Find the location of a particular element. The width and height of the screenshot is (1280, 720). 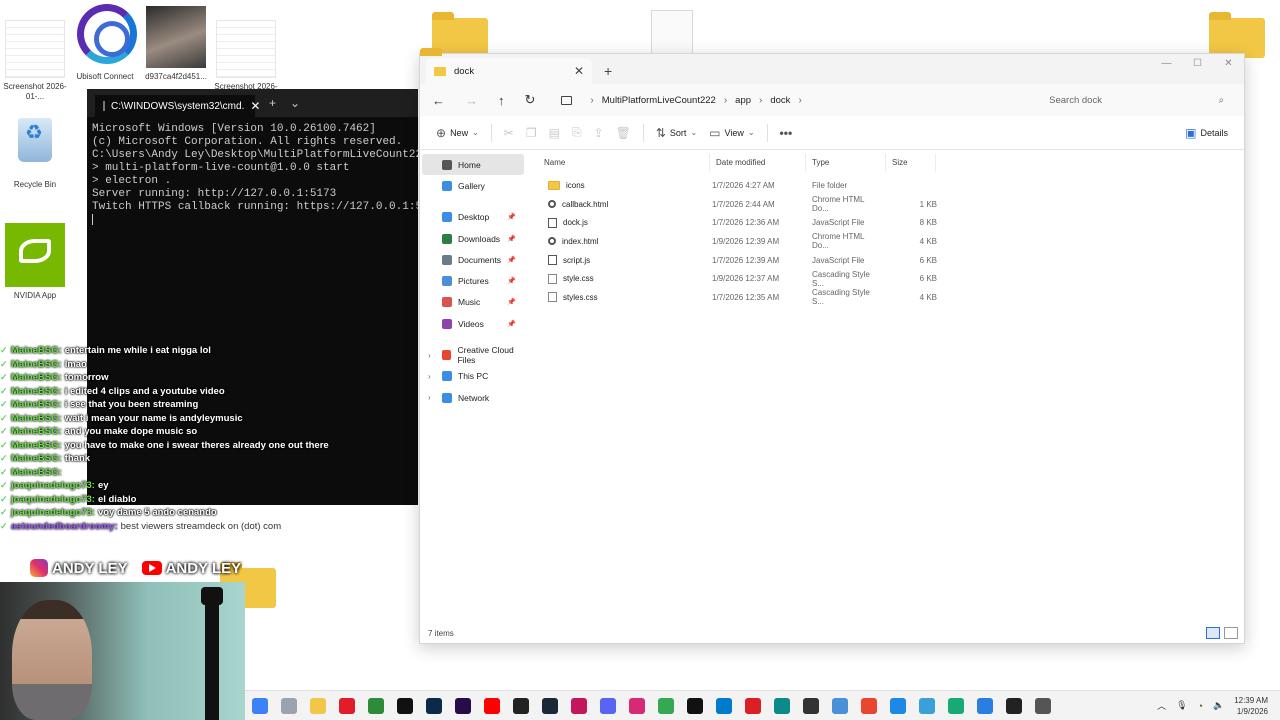

maximize-icon: ☐ is located at coordinates (1197, 64).